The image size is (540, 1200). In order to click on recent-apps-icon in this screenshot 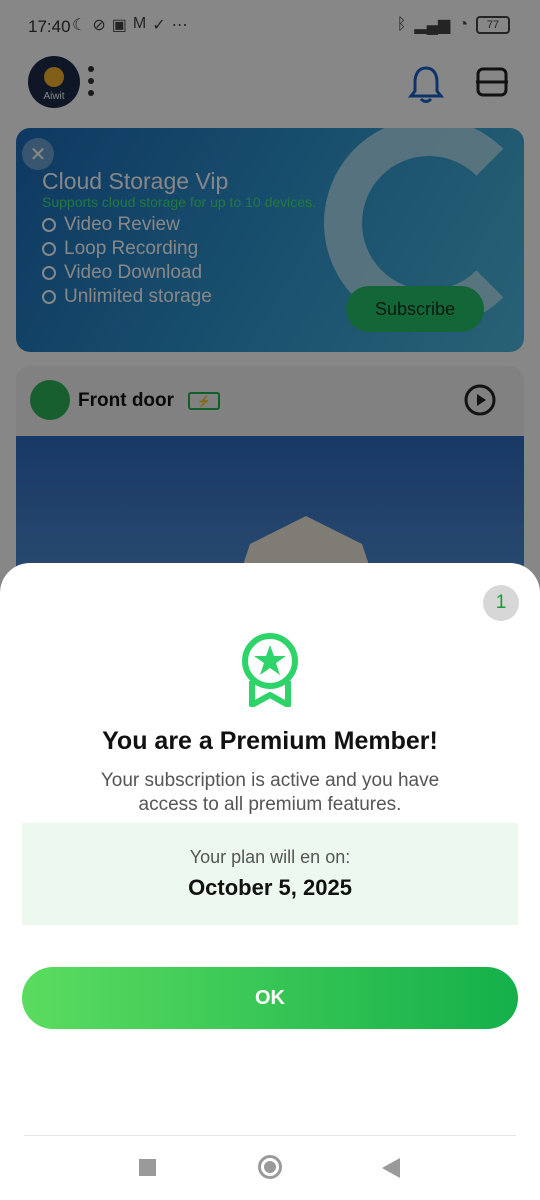, I will do `click(147, 1167)`.